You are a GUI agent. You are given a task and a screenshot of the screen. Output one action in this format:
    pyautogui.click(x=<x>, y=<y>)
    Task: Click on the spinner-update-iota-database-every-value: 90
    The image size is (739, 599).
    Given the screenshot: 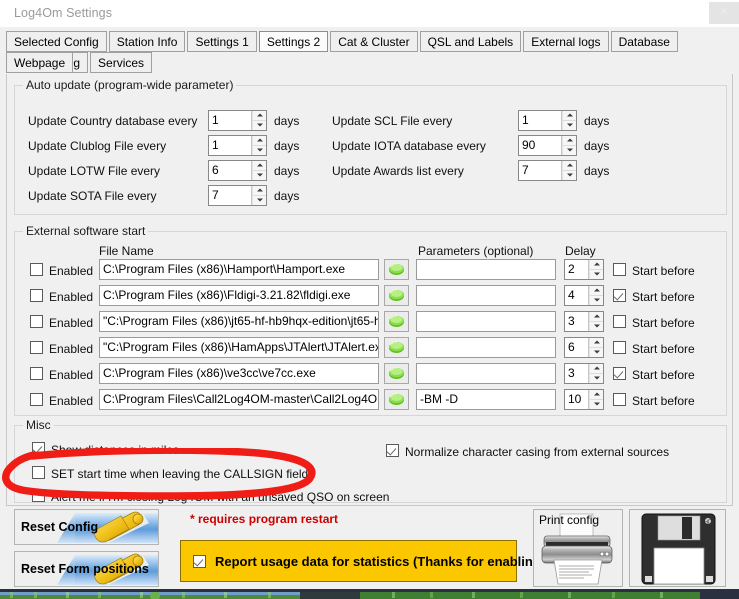 What is the action you would take?
    pyautogui.click(x=540, y=145)
    